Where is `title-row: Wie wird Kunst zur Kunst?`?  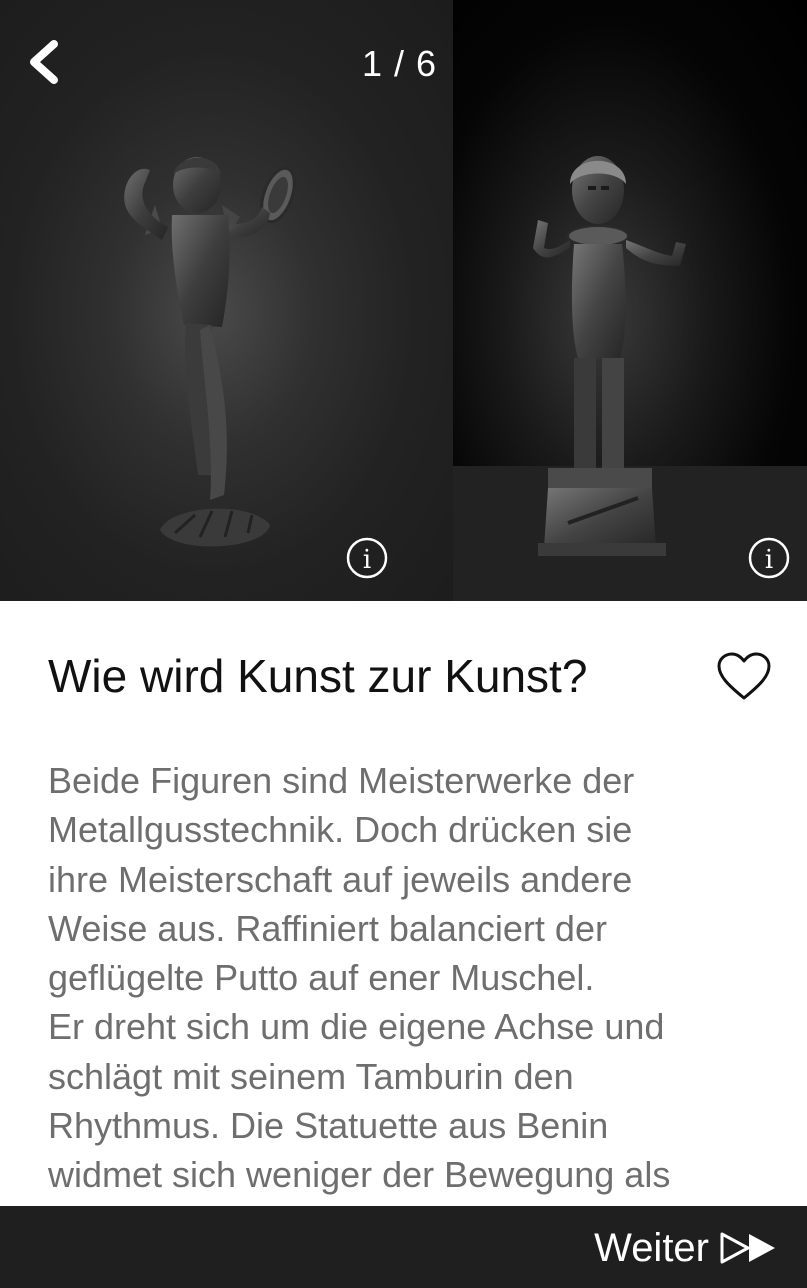 title-row: Wie wird Kunst zur Kunst? is located at coordinates (413, 676).